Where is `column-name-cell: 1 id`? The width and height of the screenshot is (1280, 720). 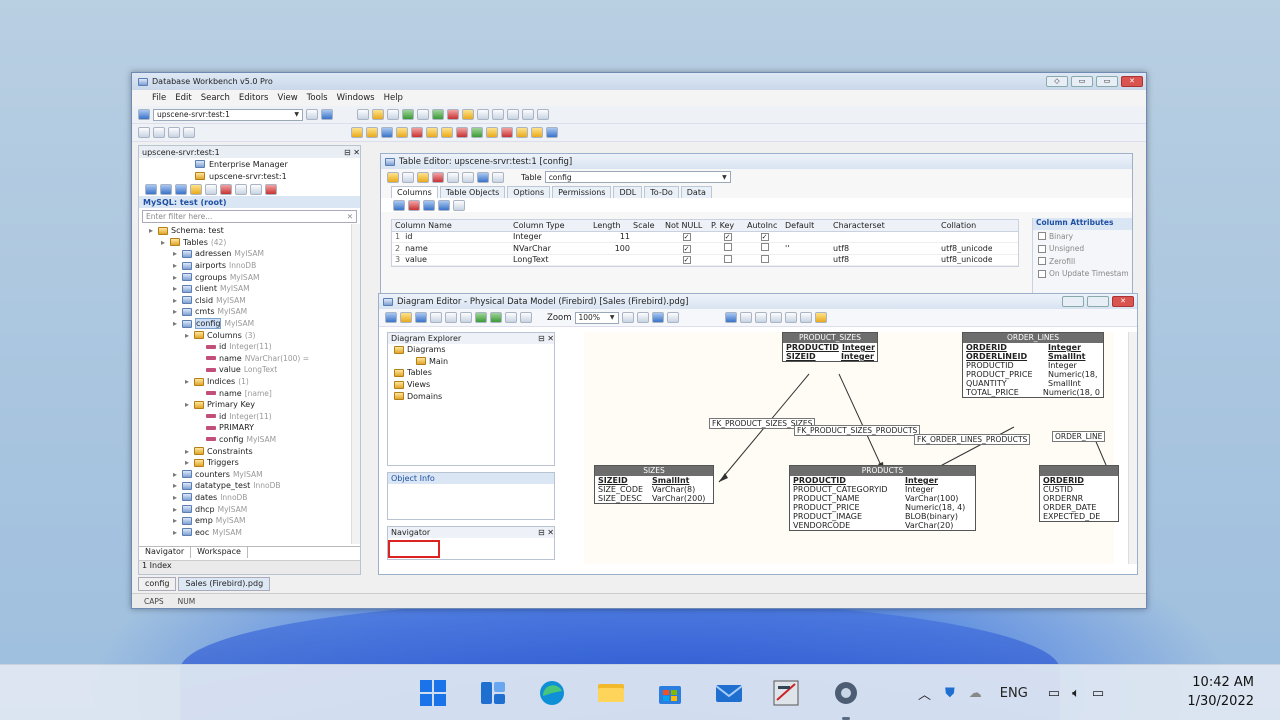 column-name-cell: 1 id is located at coordinates (451, 236).